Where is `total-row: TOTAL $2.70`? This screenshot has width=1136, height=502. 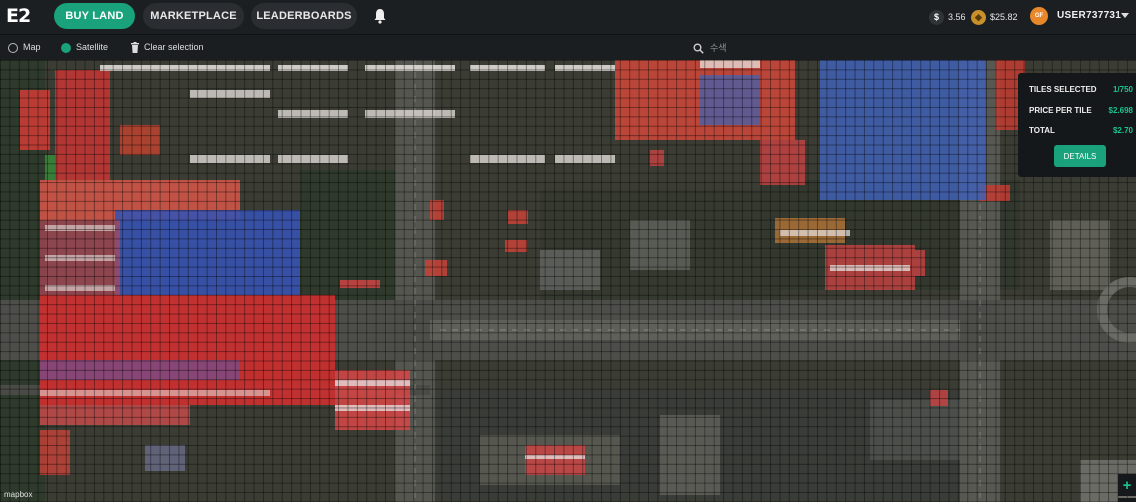 total-row: TOTAL $2.70 is located at coordinates (1081, 130).